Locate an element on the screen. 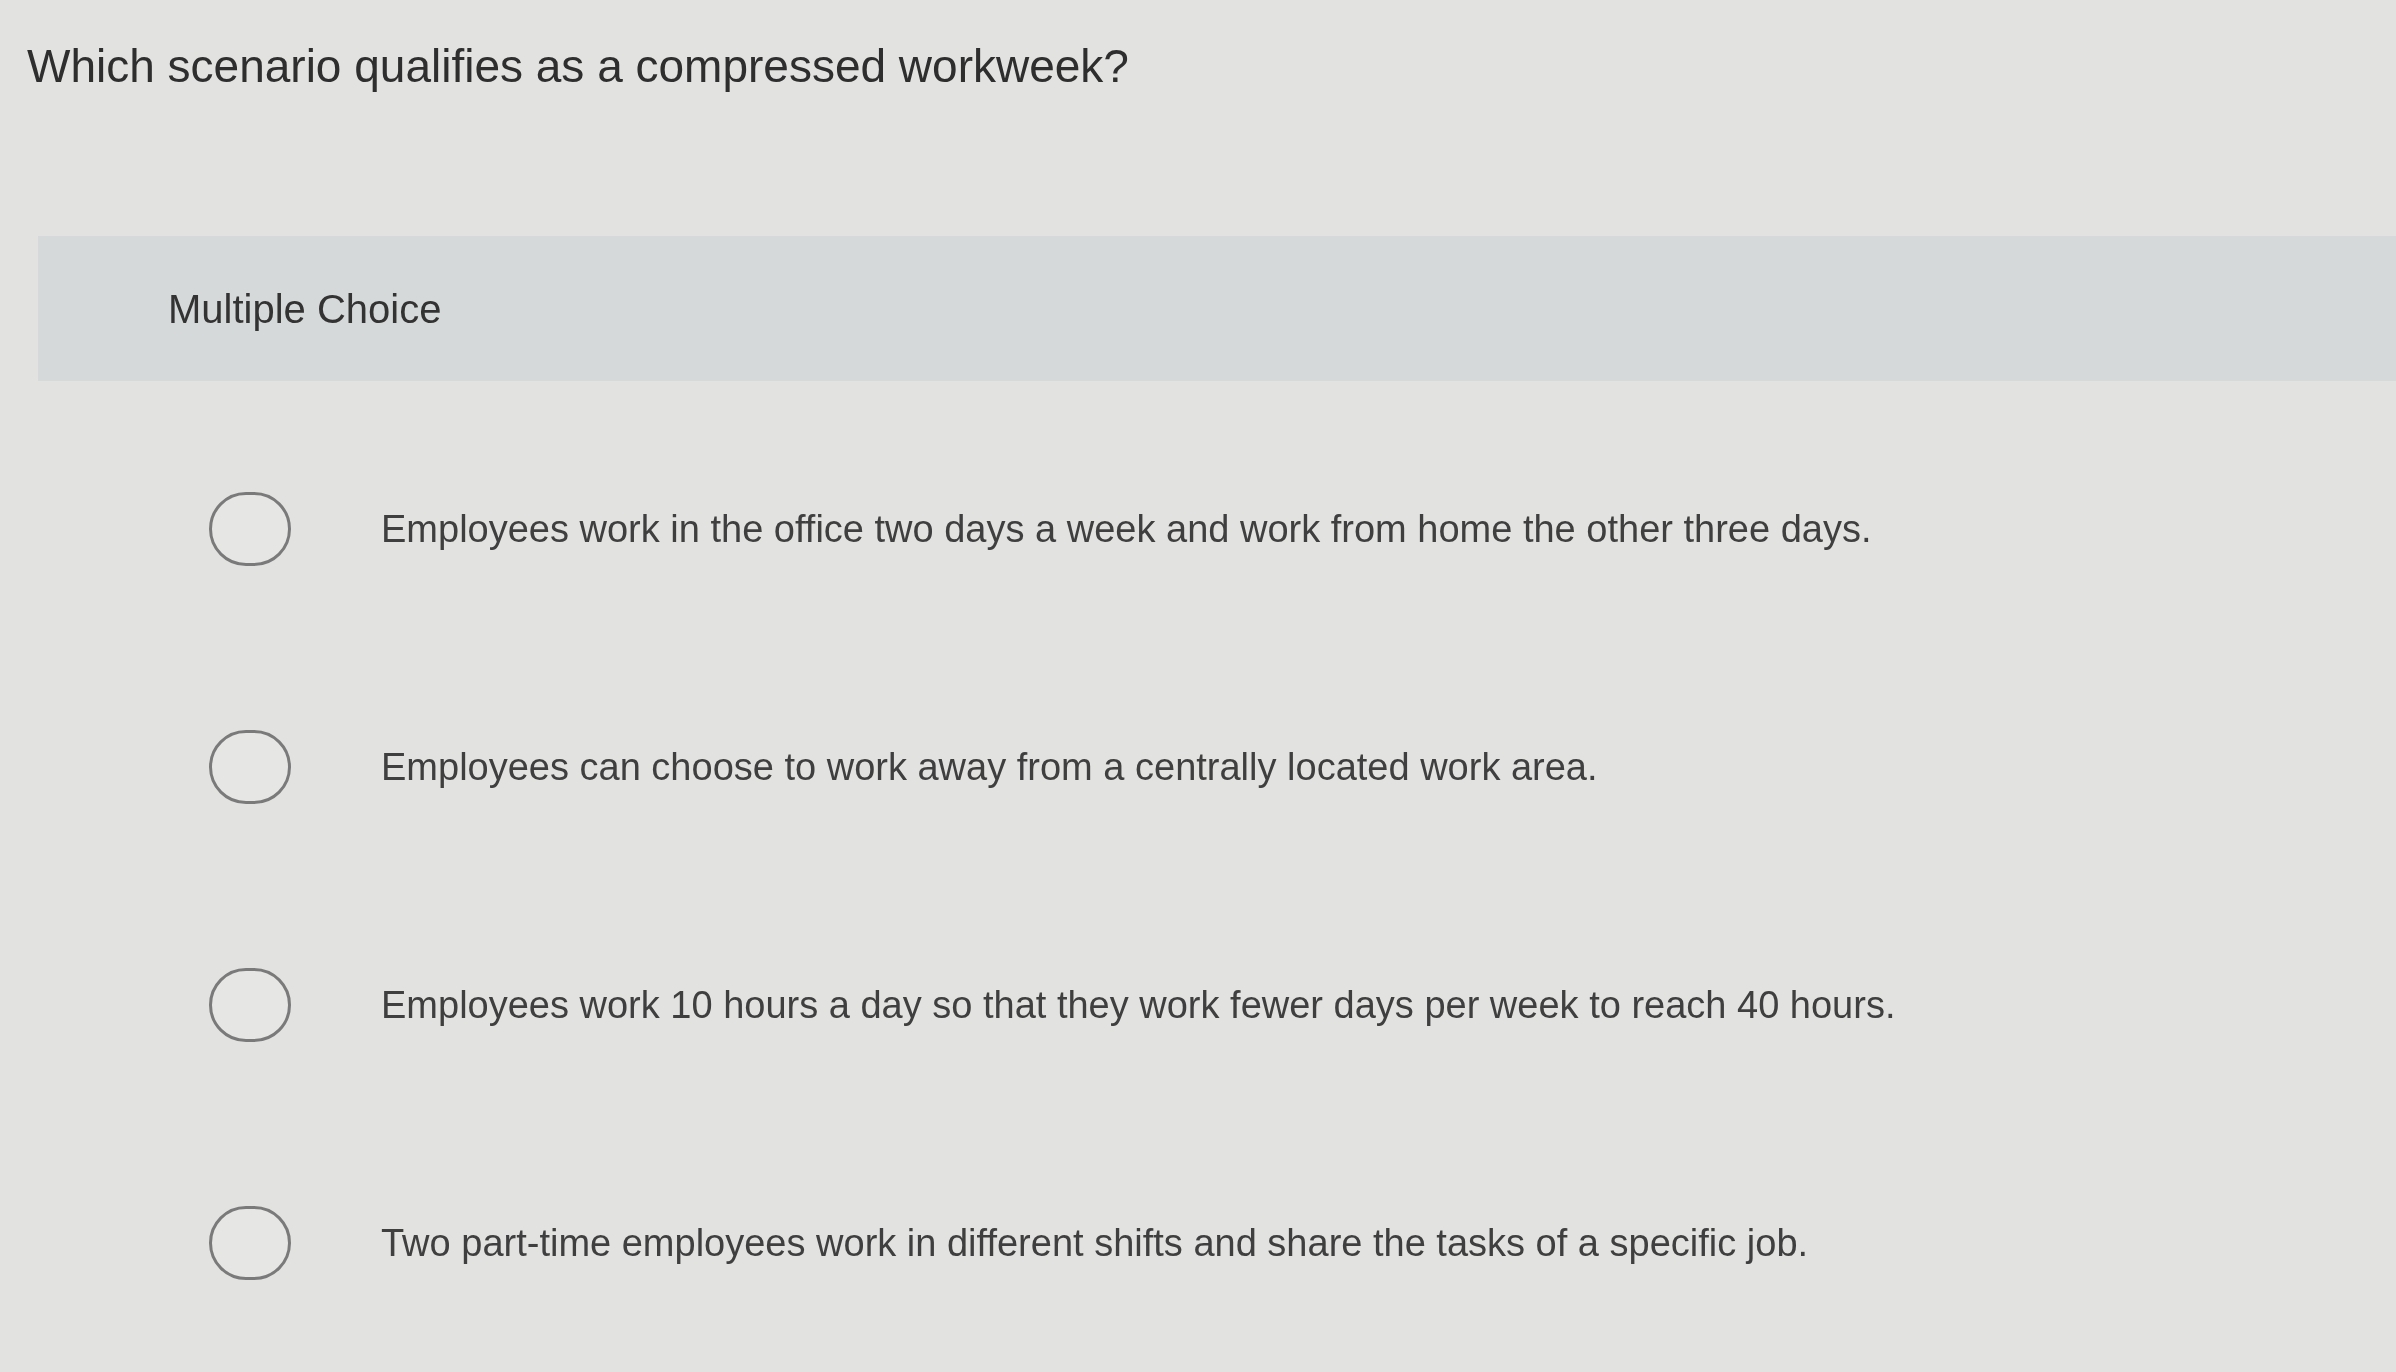 Image resolution: width=2396 pixels, height=1372 pixels. option-text: Employees work 10 hours a day so that they work fewer days per week to reach 40 hours. is located at coordinates (1138, 1005).